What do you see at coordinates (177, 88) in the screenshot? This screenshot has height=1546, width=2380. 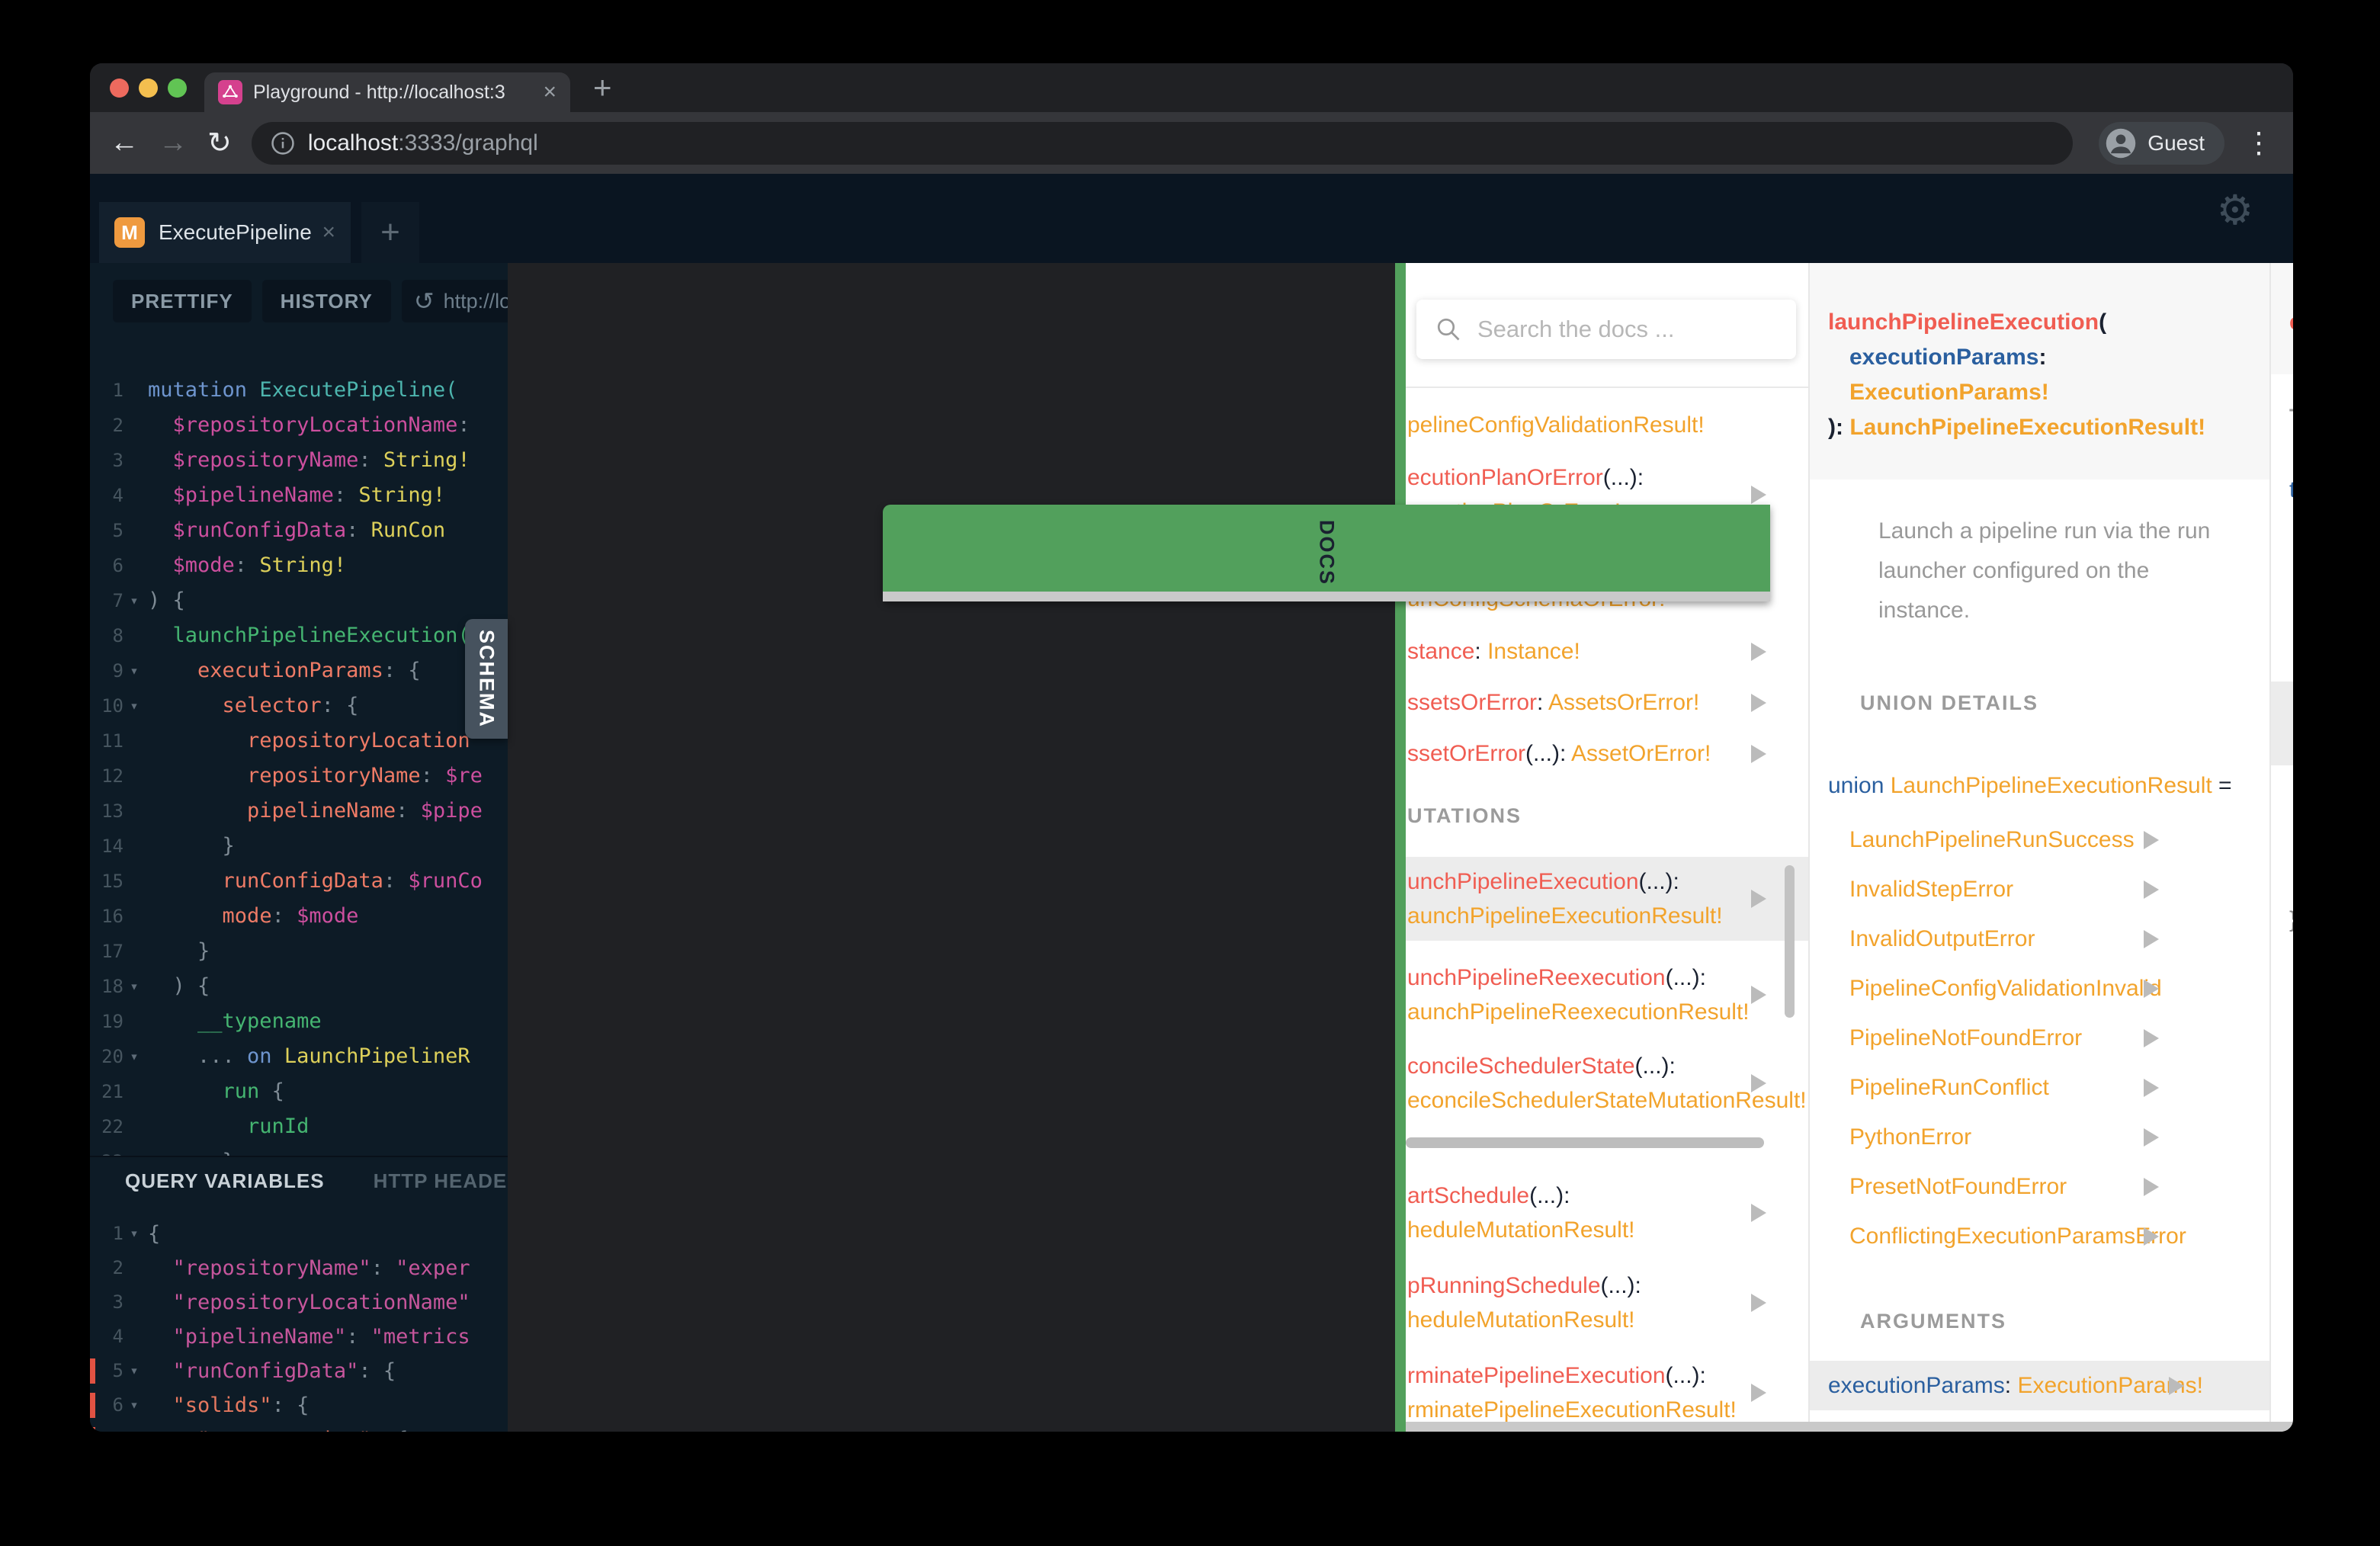 I see `zoom-window-button` at bounding box center [177, 88].